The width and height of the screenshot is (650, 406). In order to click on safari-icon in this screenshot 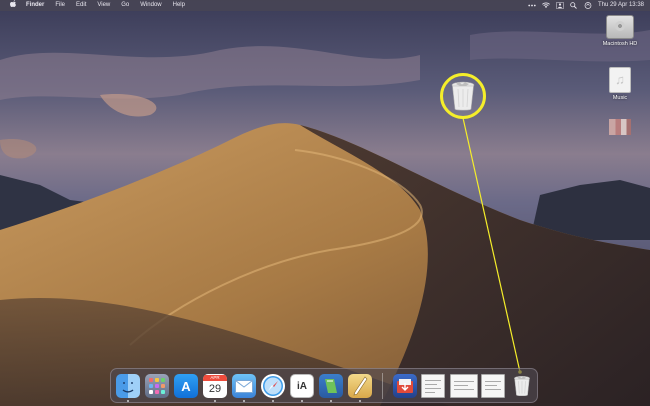, I will do `click(273, 386)`.